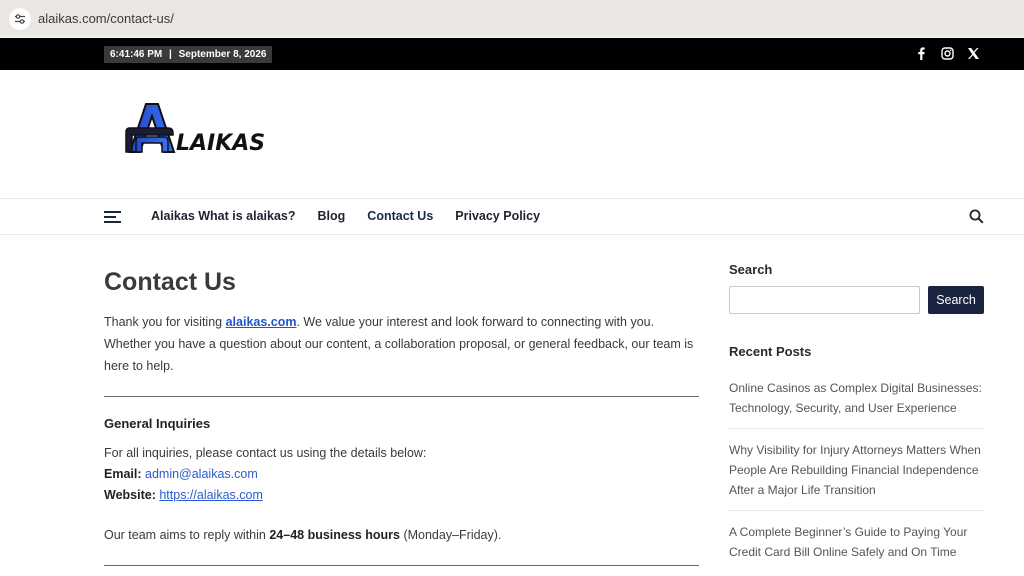 This screenshot has height=576, width=1024. I want to click on instagram-icon, so click(947, 53).